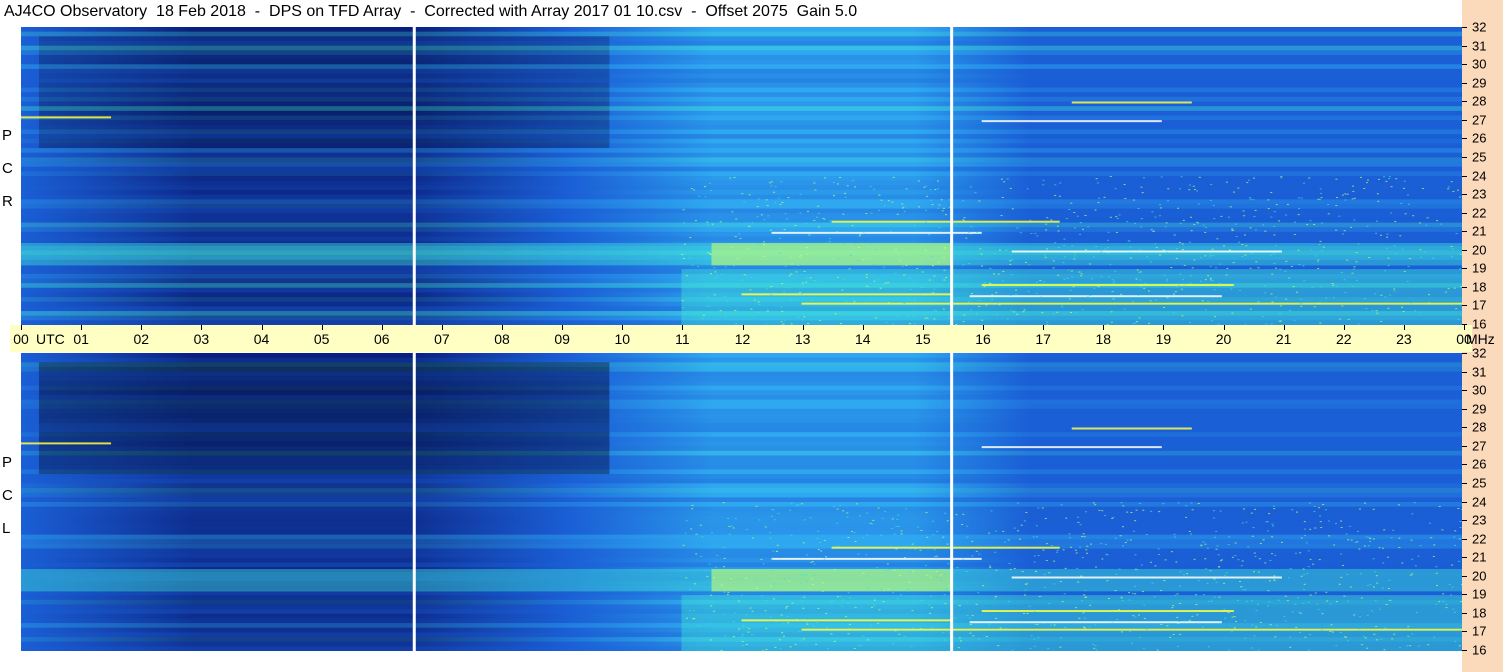  I want to click on utc-tick-label: 09, so click(562, 339).